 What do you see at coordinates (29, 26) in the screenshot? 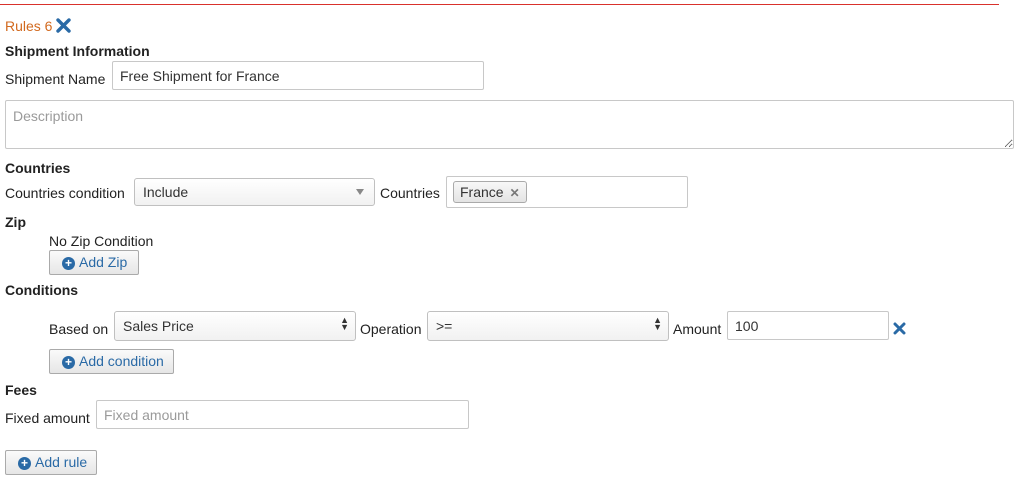
I see `rules-title: Rules 6` at bounding box center [29, 26].